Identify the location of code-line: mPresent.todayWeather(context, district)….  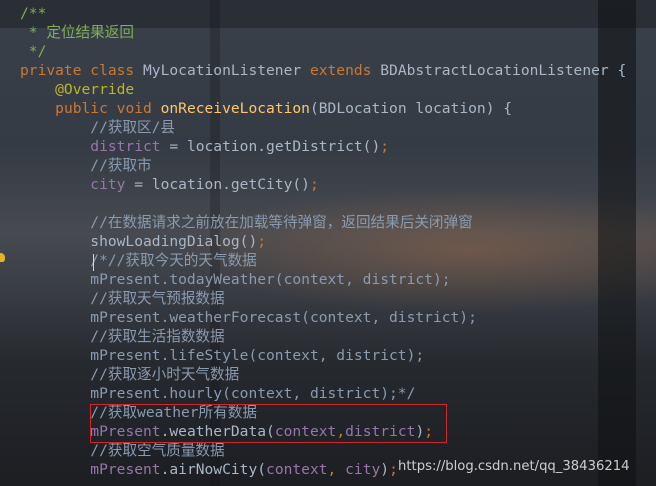
(235, 279).